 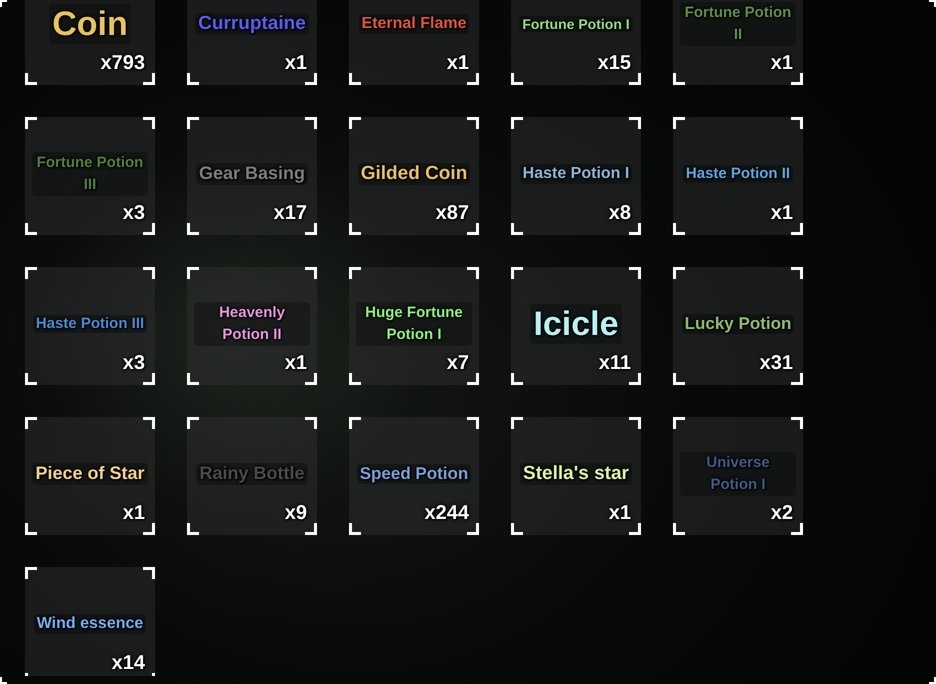 What do you see at coordinates (128, 663) in the screenshot?
I see `item-count: x14` at bounding box center [128, 663].